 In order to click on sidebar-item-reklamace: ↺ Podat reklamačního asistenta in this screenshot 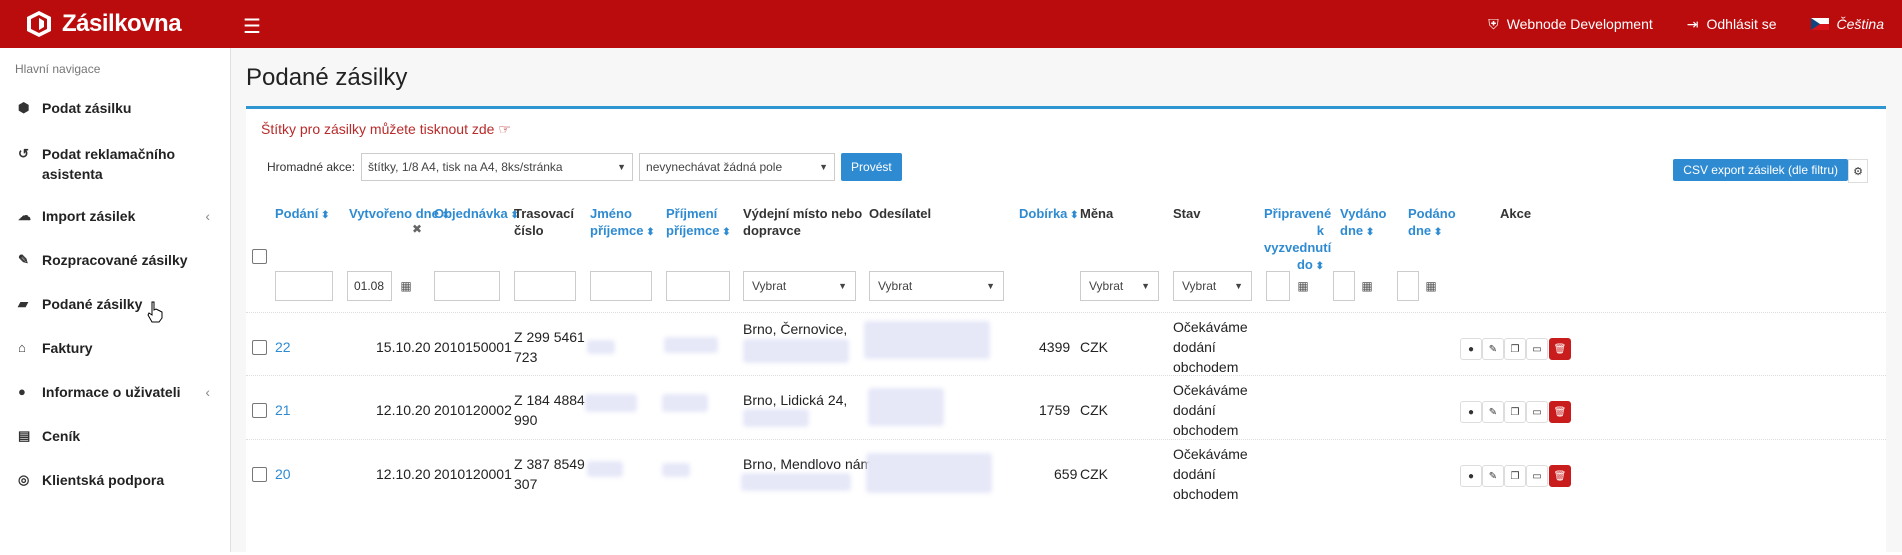, I will do `click(115, 164)`.